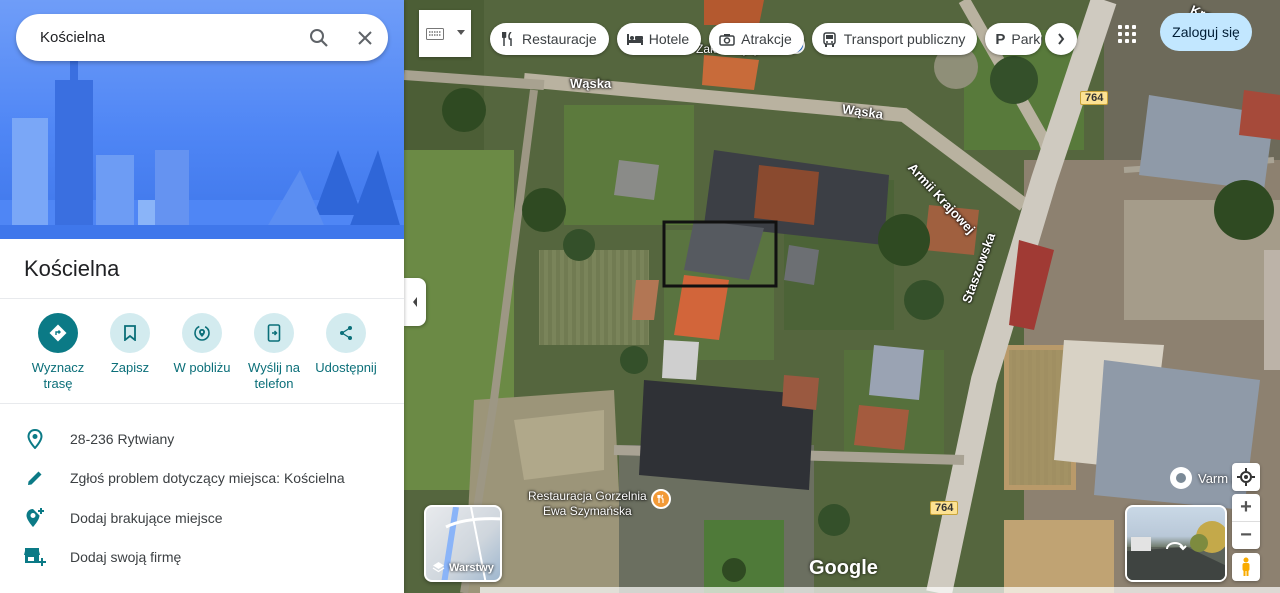 The height and width of the screenshot is (593, 1280). I want to click on add-business-row: Dodaj swoją firmę, so click(202, 557).